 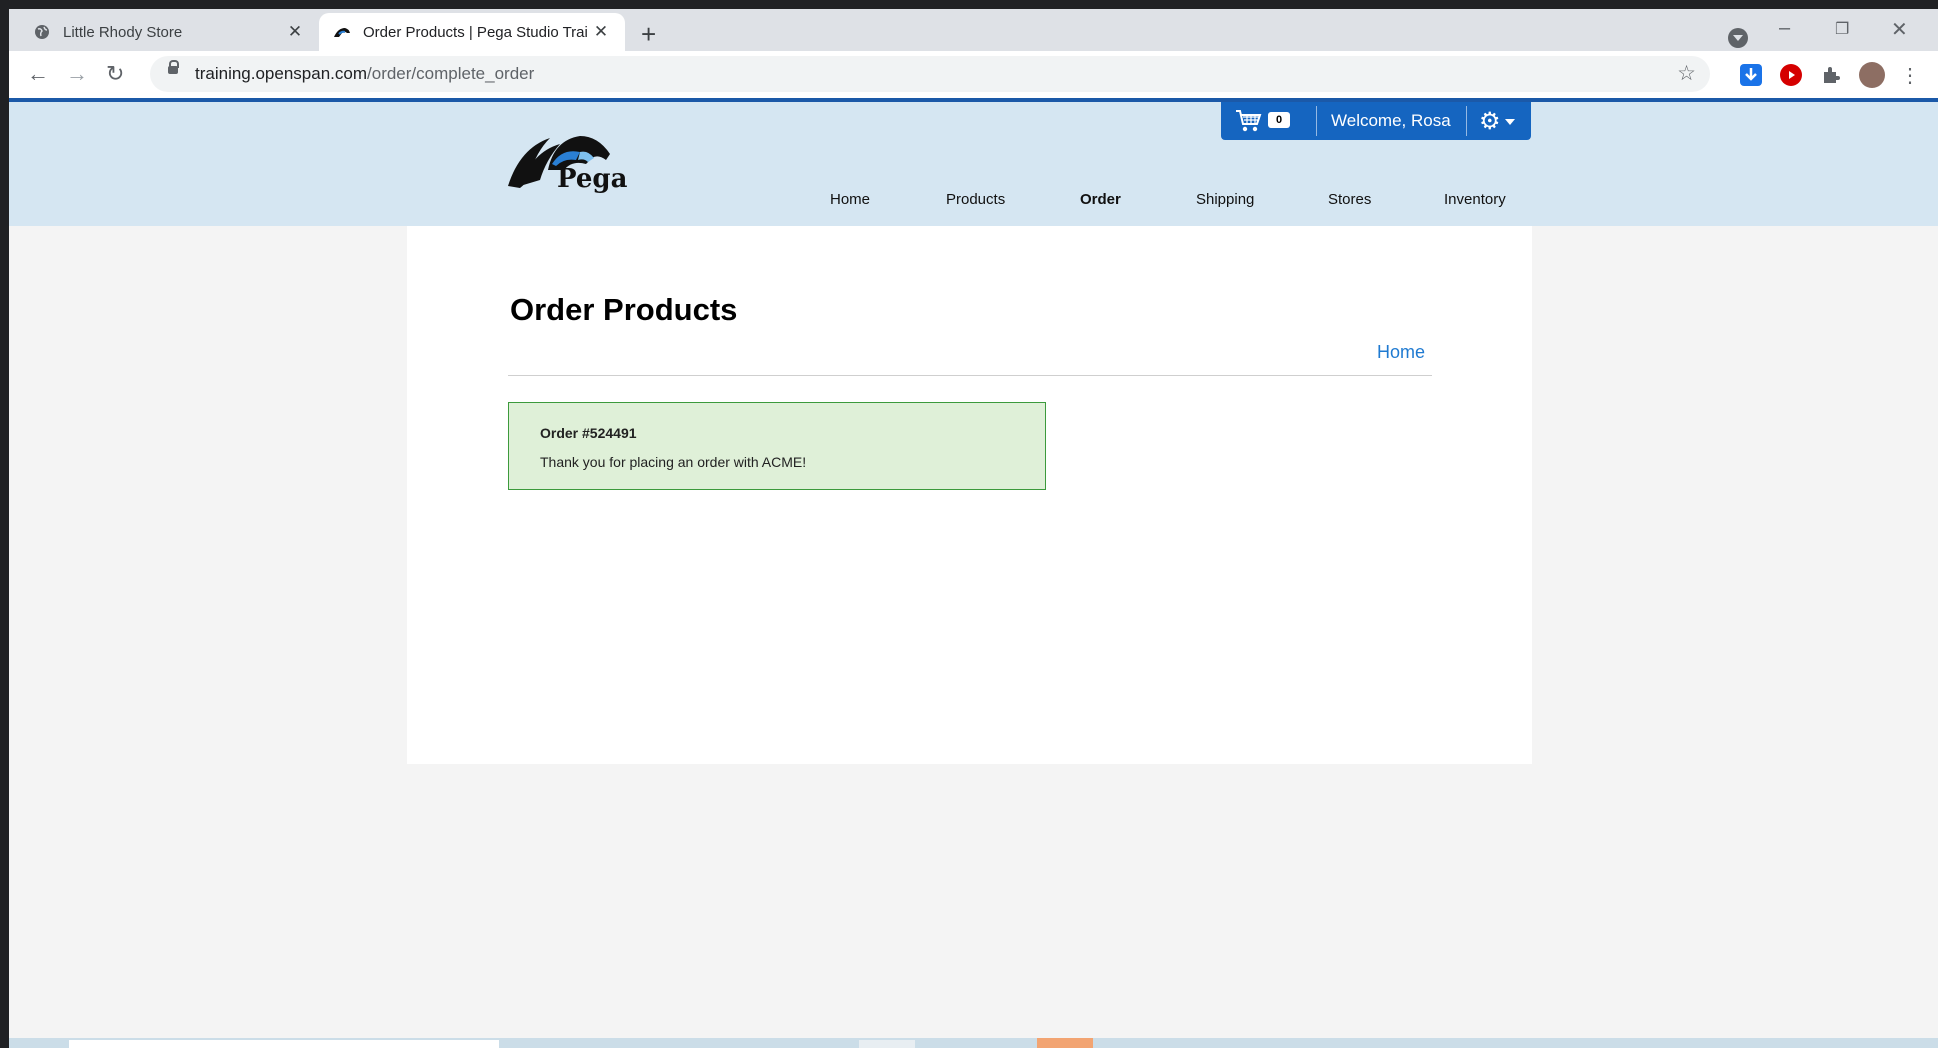 What do you see at coordinates (1872, 75) in the screenshot?
I see `profile-avatar` at bounding box center [1872, 75].